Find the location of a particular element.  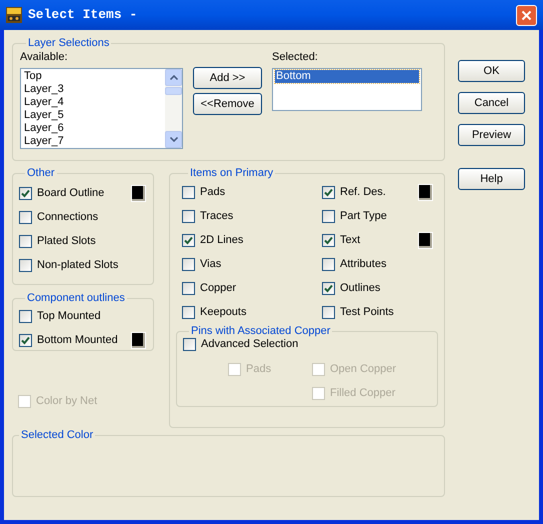

checkbox: Top Mounted is located at coordinates (60, 316).